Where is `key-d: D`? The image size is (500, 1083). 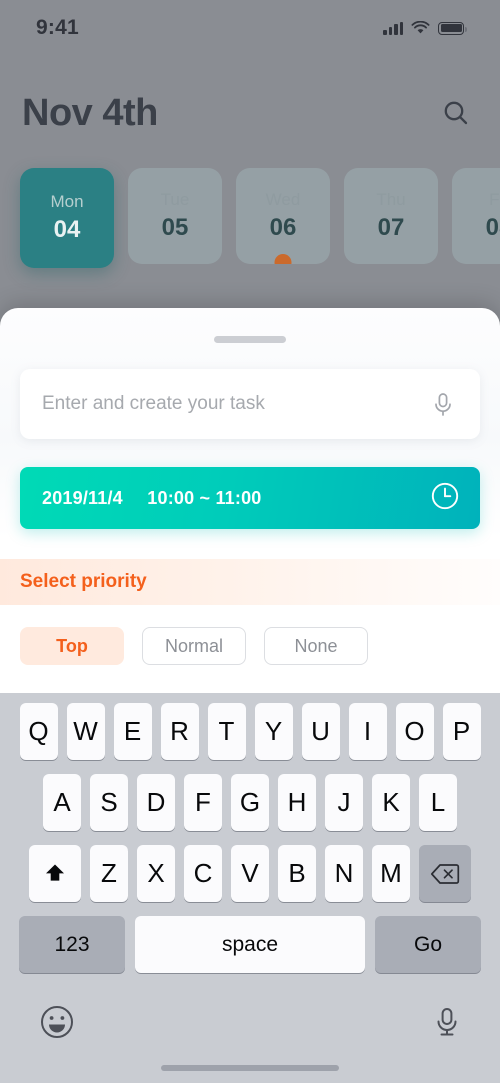 key-d: D is located at coordinates (156, 802).